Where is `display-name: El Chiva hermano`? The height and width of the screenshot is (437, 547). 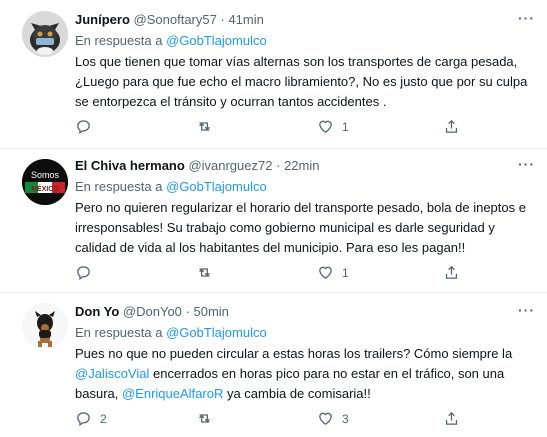 display-name: El Chiva hermano is located at coordinates (130, 165).